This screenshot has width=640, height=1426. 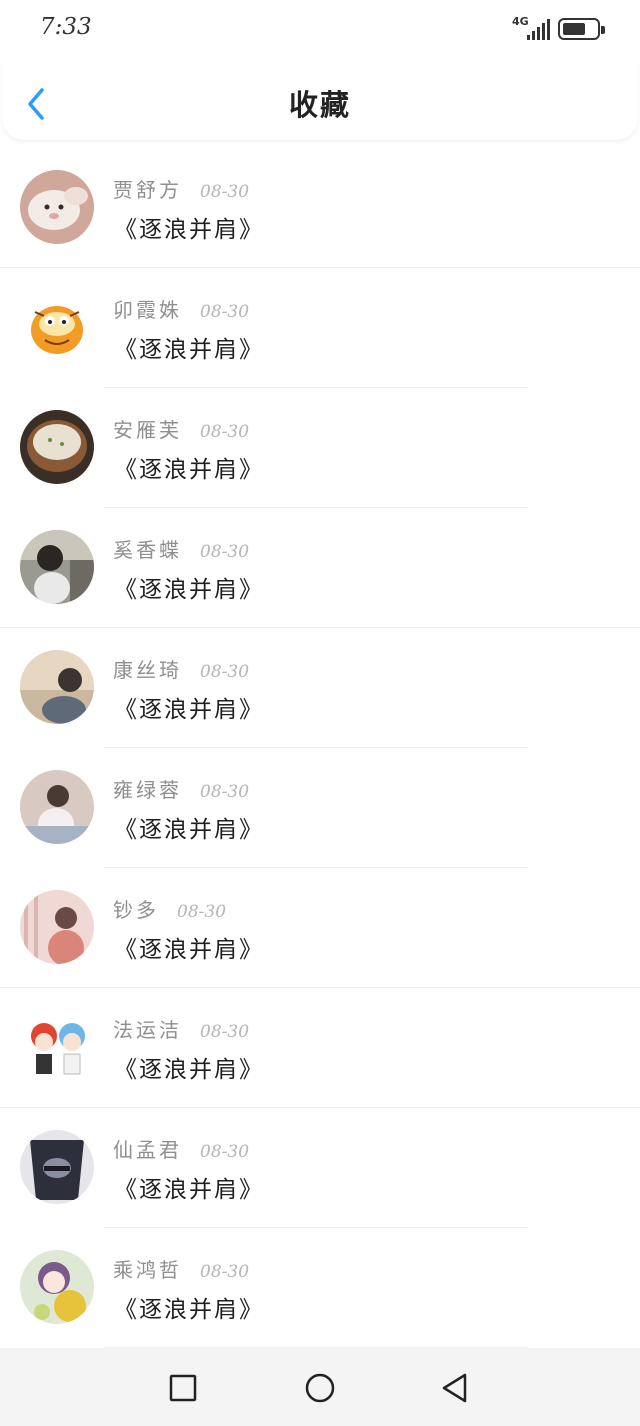 I want to click on favorite-item: 仙孟君 08-30 《逐浪并肩》, so click(x=320, y=1168).